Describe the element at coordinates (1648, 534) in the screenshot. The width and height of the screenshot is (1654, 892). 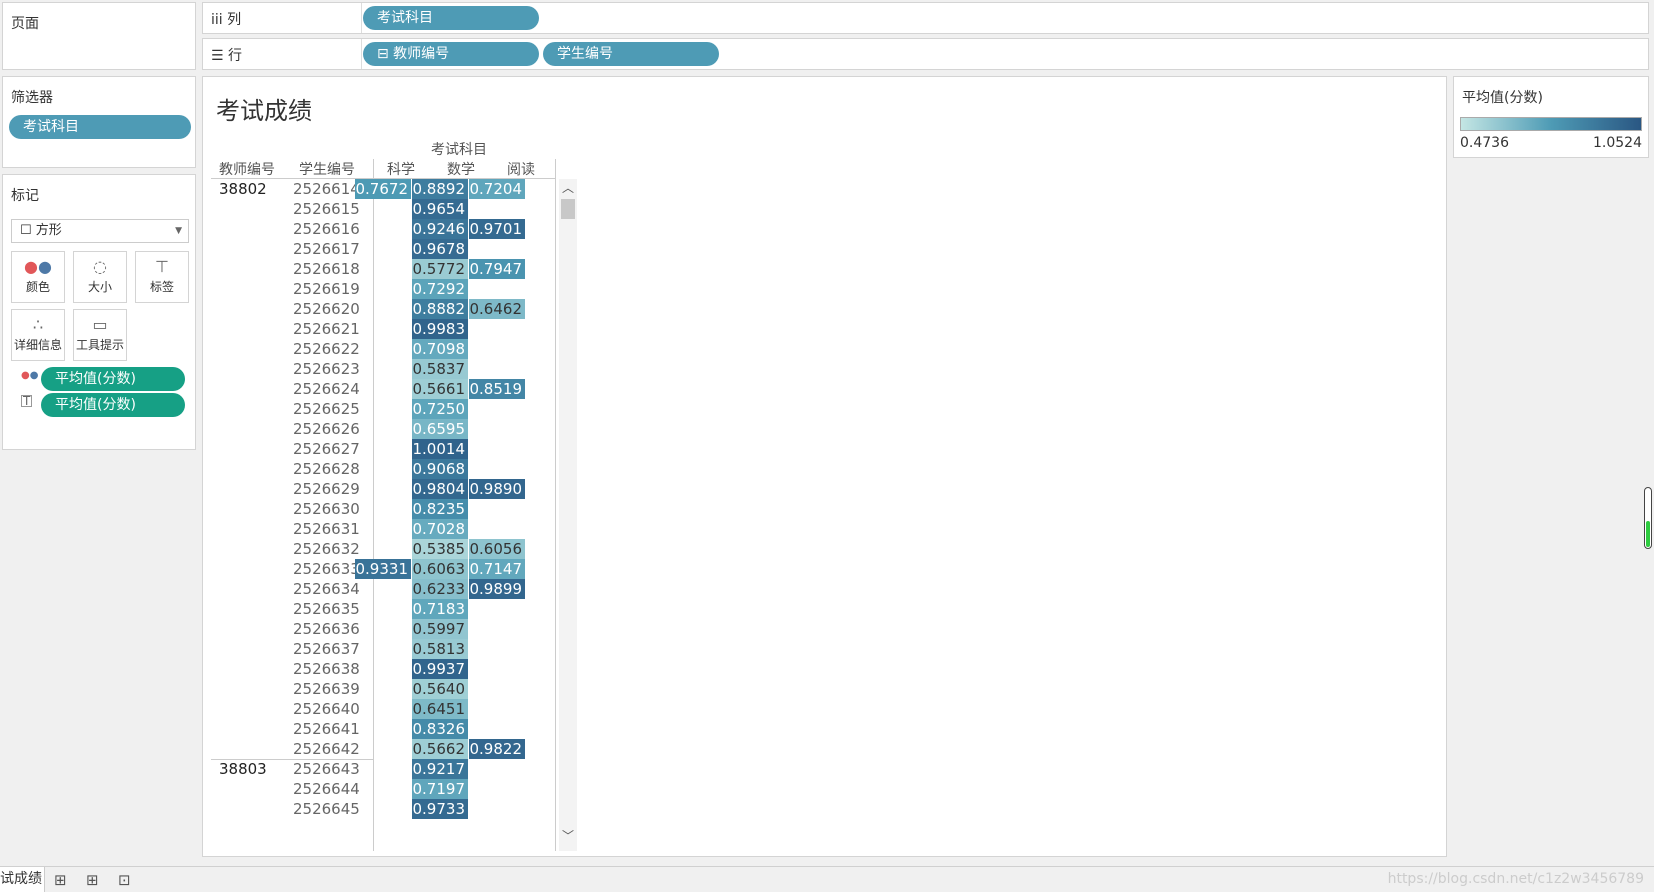
I see `side-scroll-fill` at that location.